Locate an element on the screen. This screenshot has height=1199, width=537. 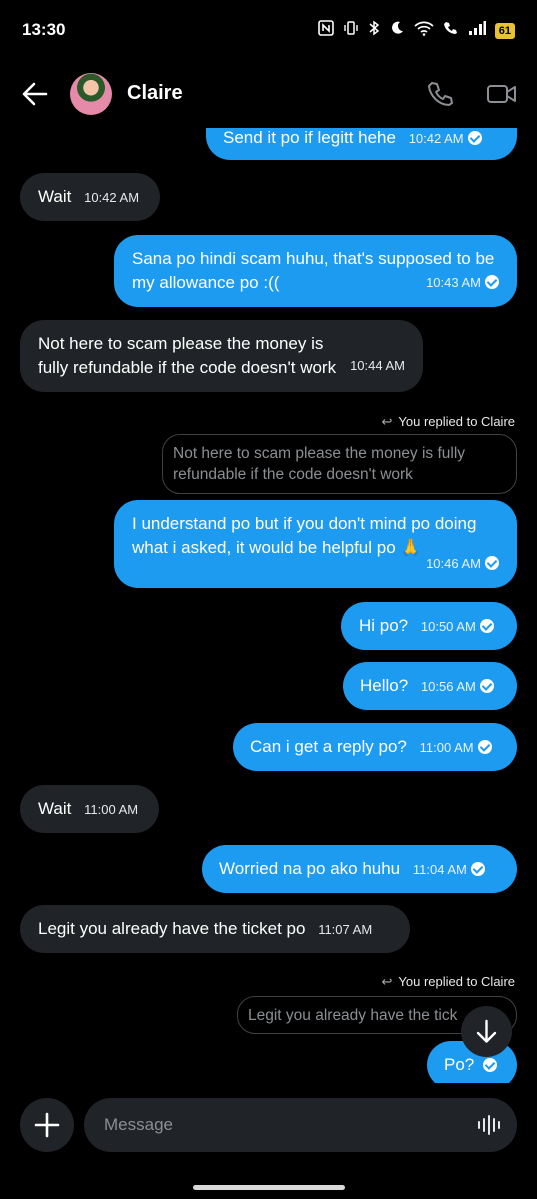
composer is located at coordinates (268, 1141).